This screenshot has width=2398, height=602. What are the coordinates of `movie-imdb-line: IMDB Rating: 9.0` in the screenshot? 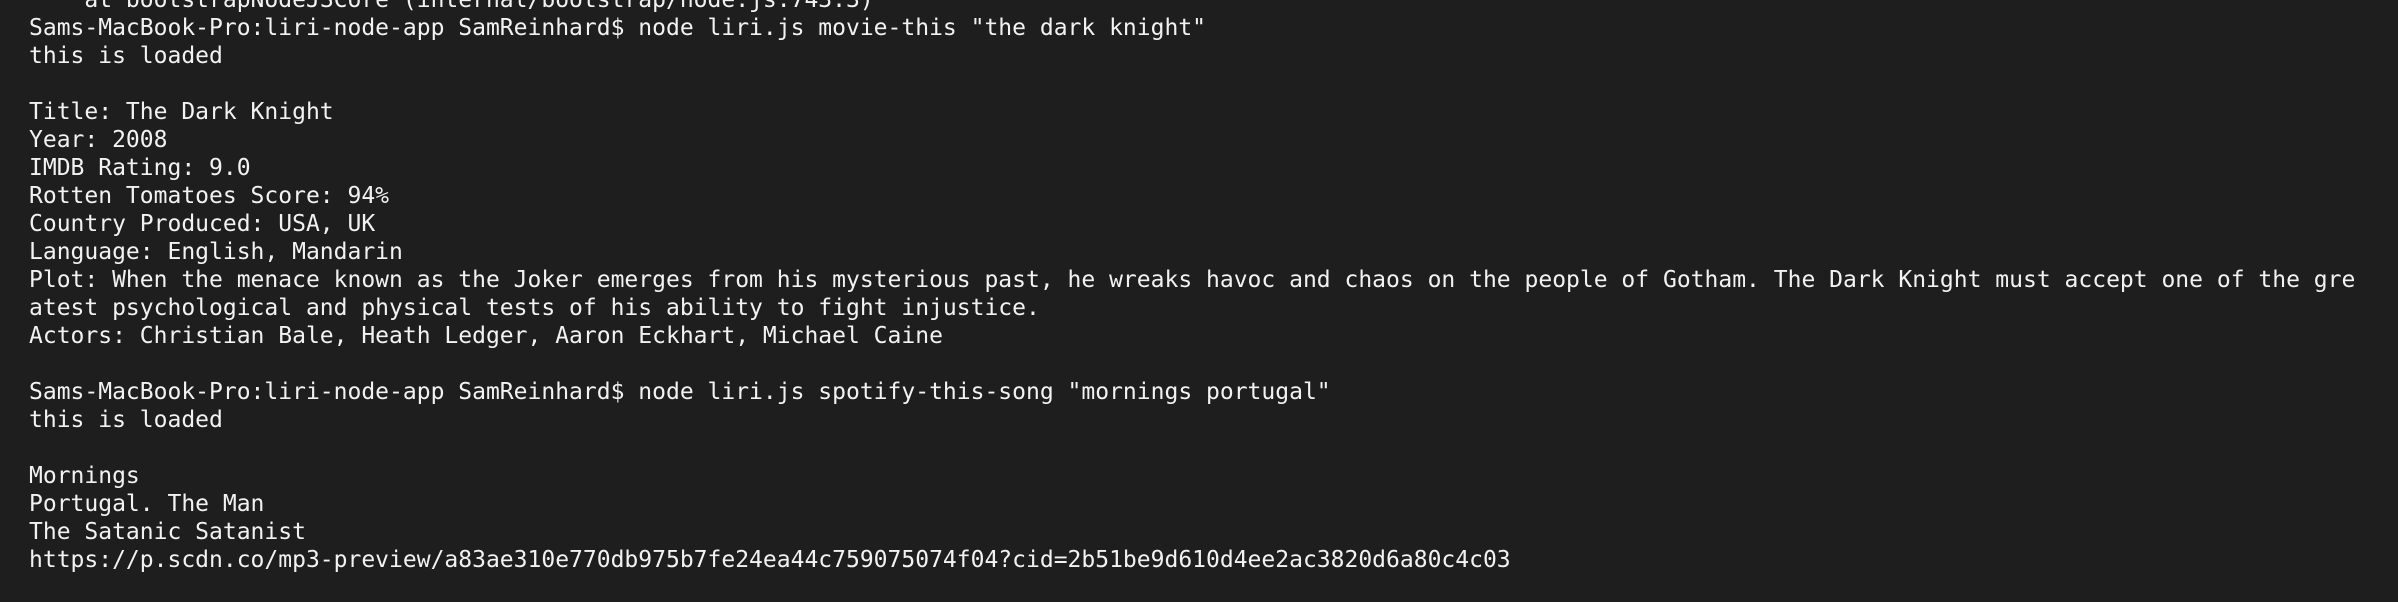 It's located at (140, 168).